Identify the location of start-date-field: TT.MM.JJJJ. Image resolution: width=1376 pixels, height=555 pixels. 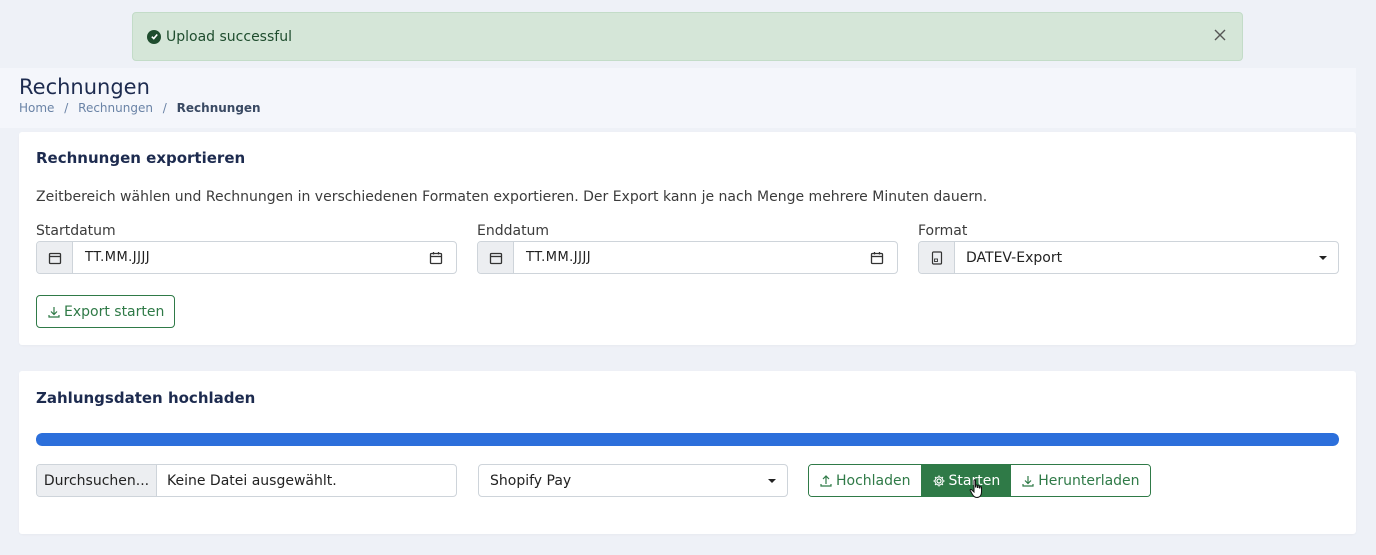
(246, 257).